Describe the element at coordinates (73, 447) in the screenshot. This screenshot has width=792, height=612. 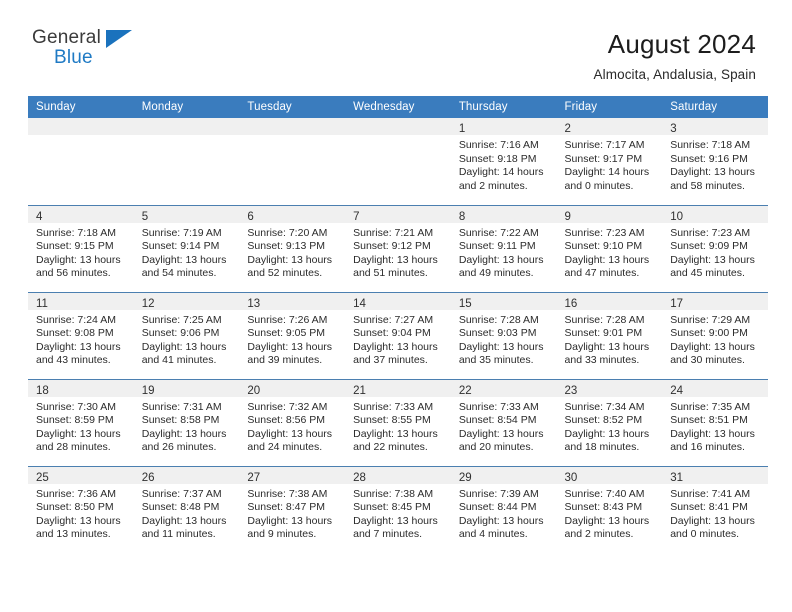
I see `daylight-minutes-text: and 28 minutes.` at that location.